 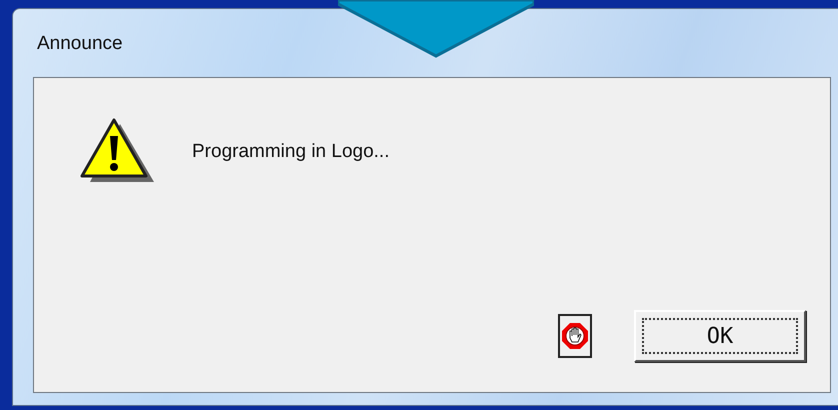 I want to click on window-title: Announce, so click(x=80, y=43).